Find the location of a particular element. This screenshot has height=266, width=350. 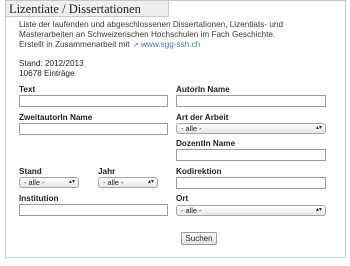

sgg-link: www.sgg-ssh.ch is located at coordinates (170, 44).